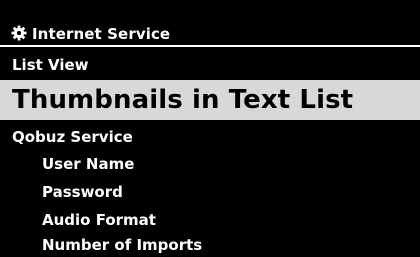 Image resolution: width=420 pixels, height=257 pixels. What do you see at coordinates (122, 245) in the screenshot?
I see `menu-item-label: Number of Imports` at bounding box center [122, 245].